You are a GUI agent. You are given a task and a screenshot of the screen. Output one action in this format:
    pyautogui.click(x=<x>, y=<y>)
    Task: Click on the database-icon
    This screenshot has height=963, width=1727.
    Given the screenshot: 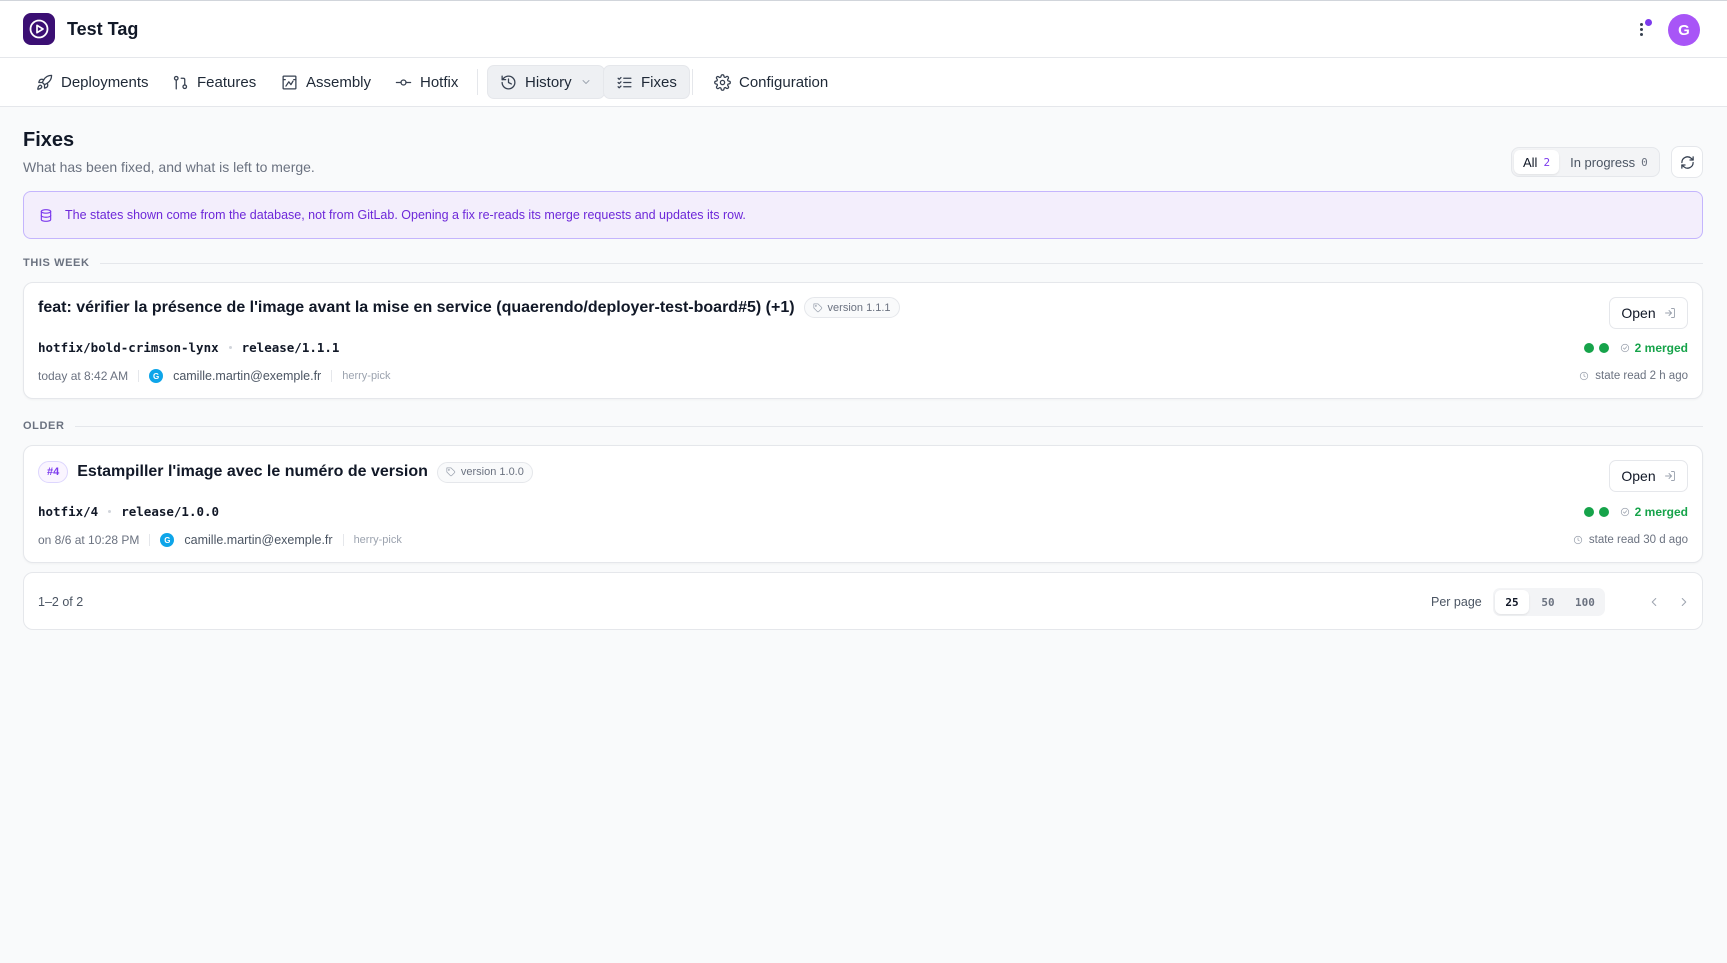 What is the action you would take?
    pyautogui.click(x=46, y=215)
    